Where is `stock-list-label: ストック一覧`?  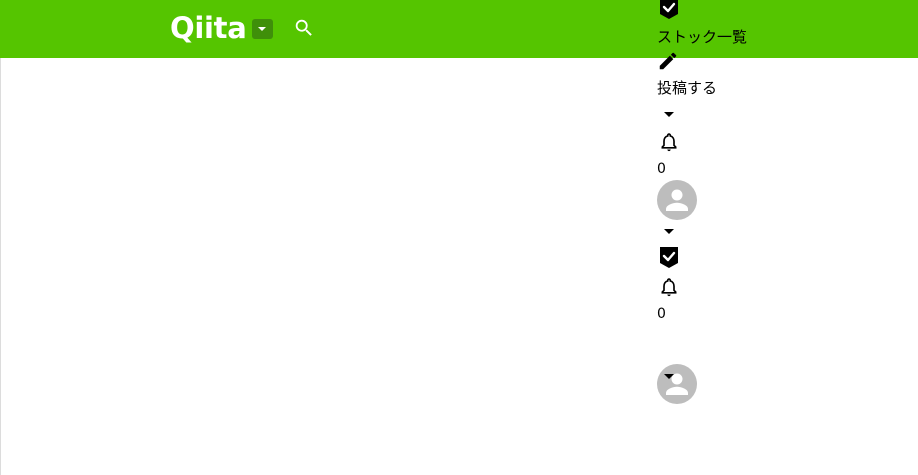
stock-list-label: ストック一覧 is located at coordinates (702, 37).